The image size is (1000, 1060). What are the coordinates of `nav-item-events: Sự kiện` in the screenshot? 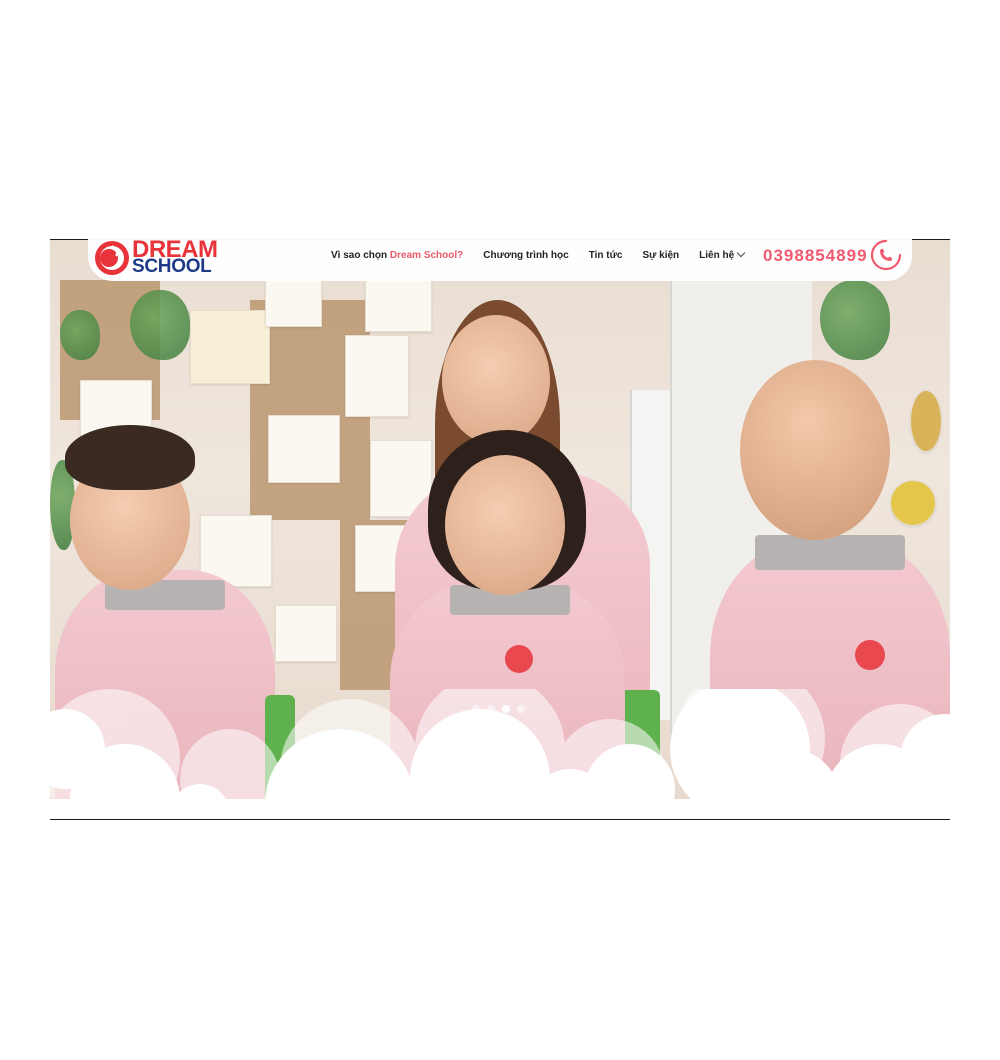 It's located at (660, 255).